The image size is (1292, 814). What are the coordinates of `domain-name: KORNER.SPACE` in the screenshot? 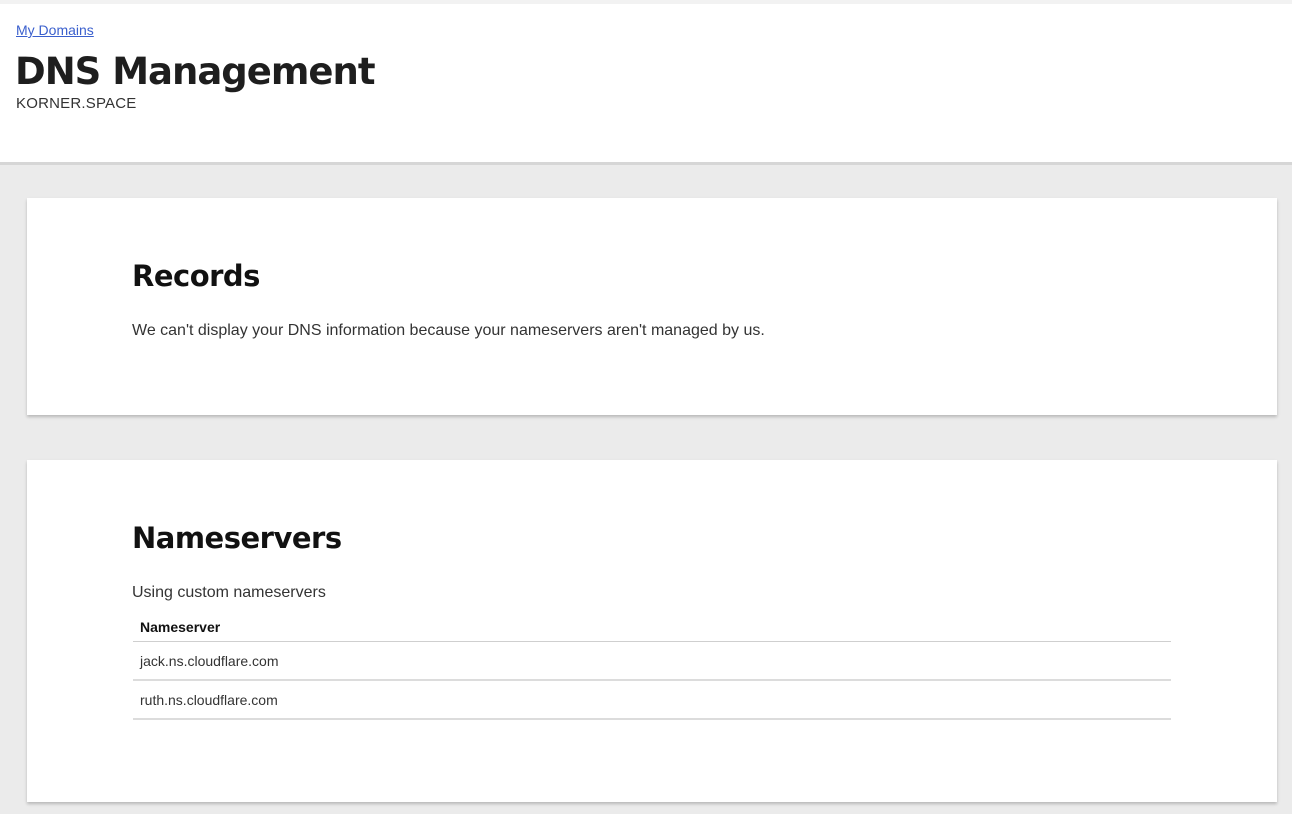 It's located at (76, 103).